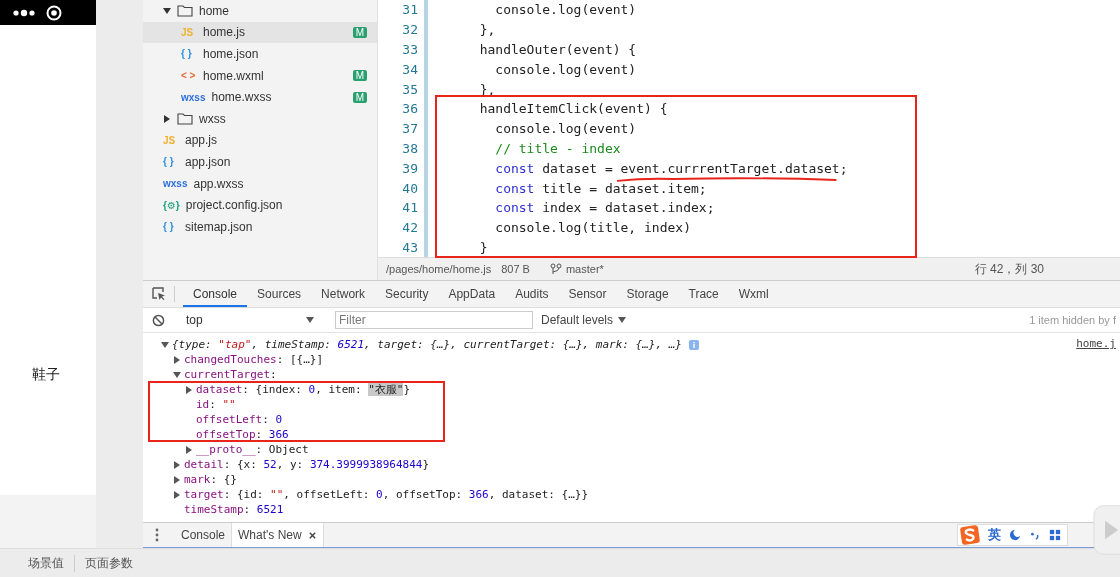  Describe the element at coordinates (753, 294) in the screenshot. I see `devtools-tab: Wxml` at that location.